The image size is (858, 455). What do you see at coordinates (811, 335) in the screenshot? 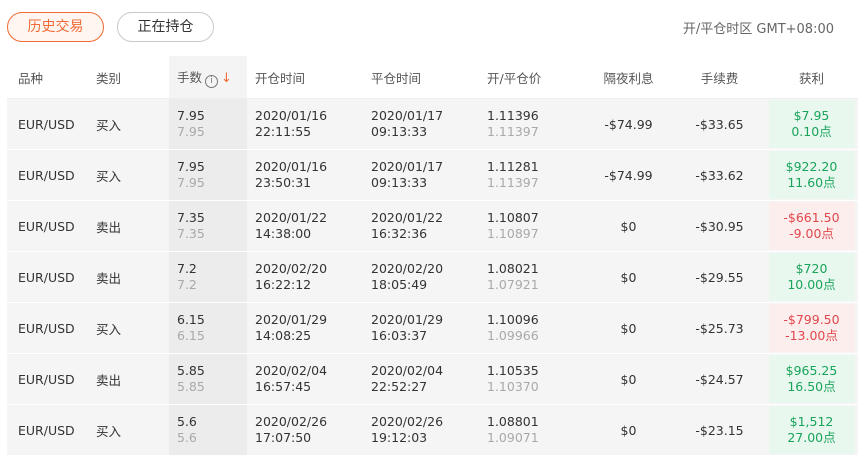
I see `profit-points: -13.00点` at bounding box center [811, 335].